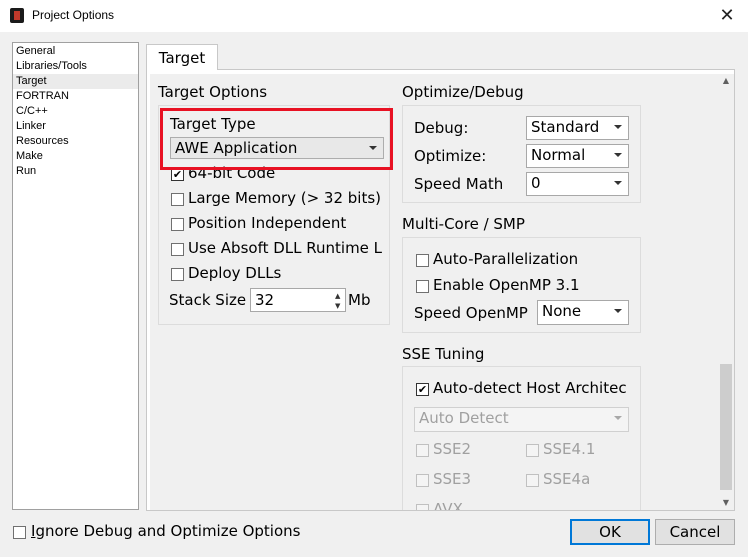  I want to click on arch-dropdown: Auto Detect, so click(521, 419).